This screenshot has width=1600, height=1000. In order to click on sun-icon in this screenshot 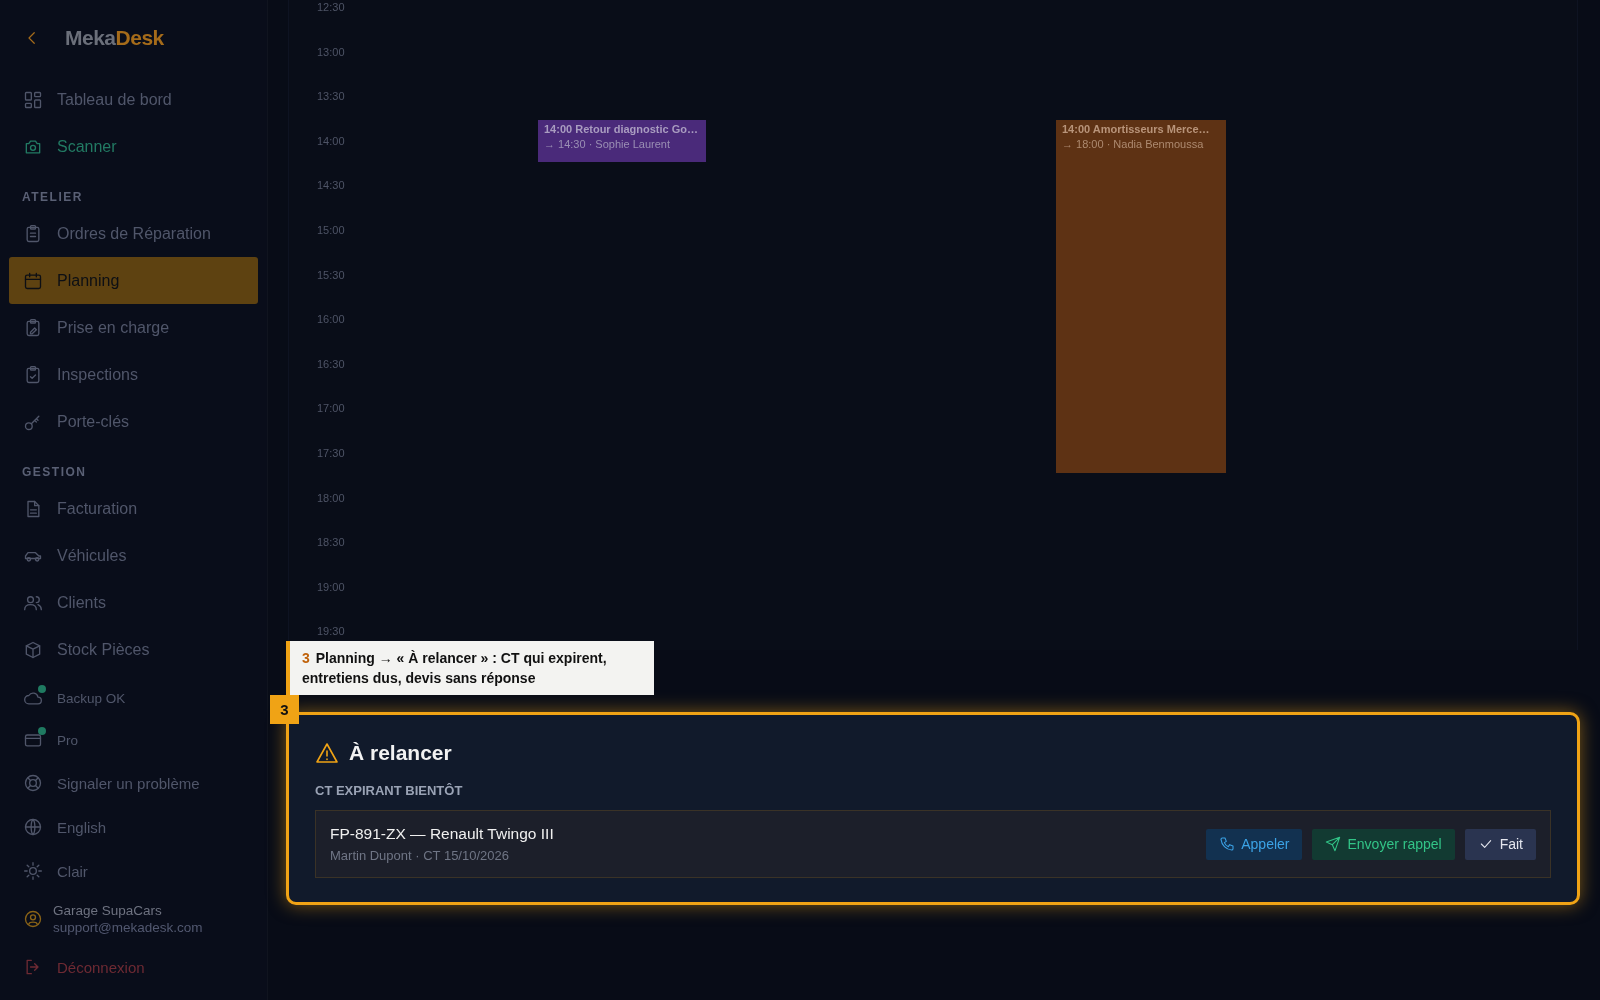, I will do `click(33, 871)`.